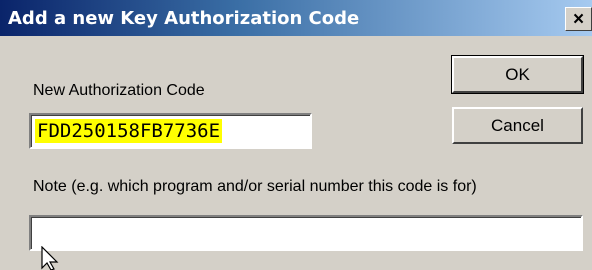 Image resolution: width=592 pixels, height=270 pixels. I want to click on cancel-button: Cancel, so click(517, 125).